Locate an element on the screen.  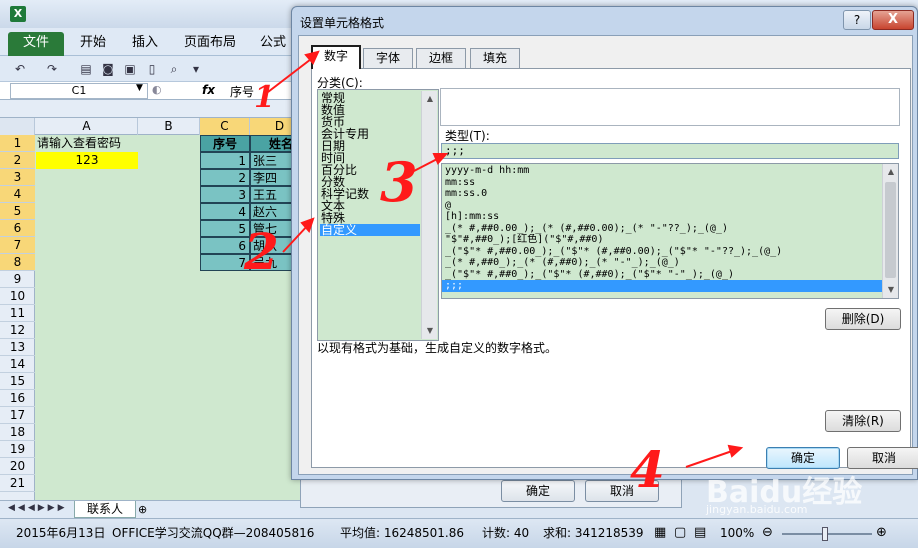
annotation-number-2: 2 is located at coordinates (261, 251).